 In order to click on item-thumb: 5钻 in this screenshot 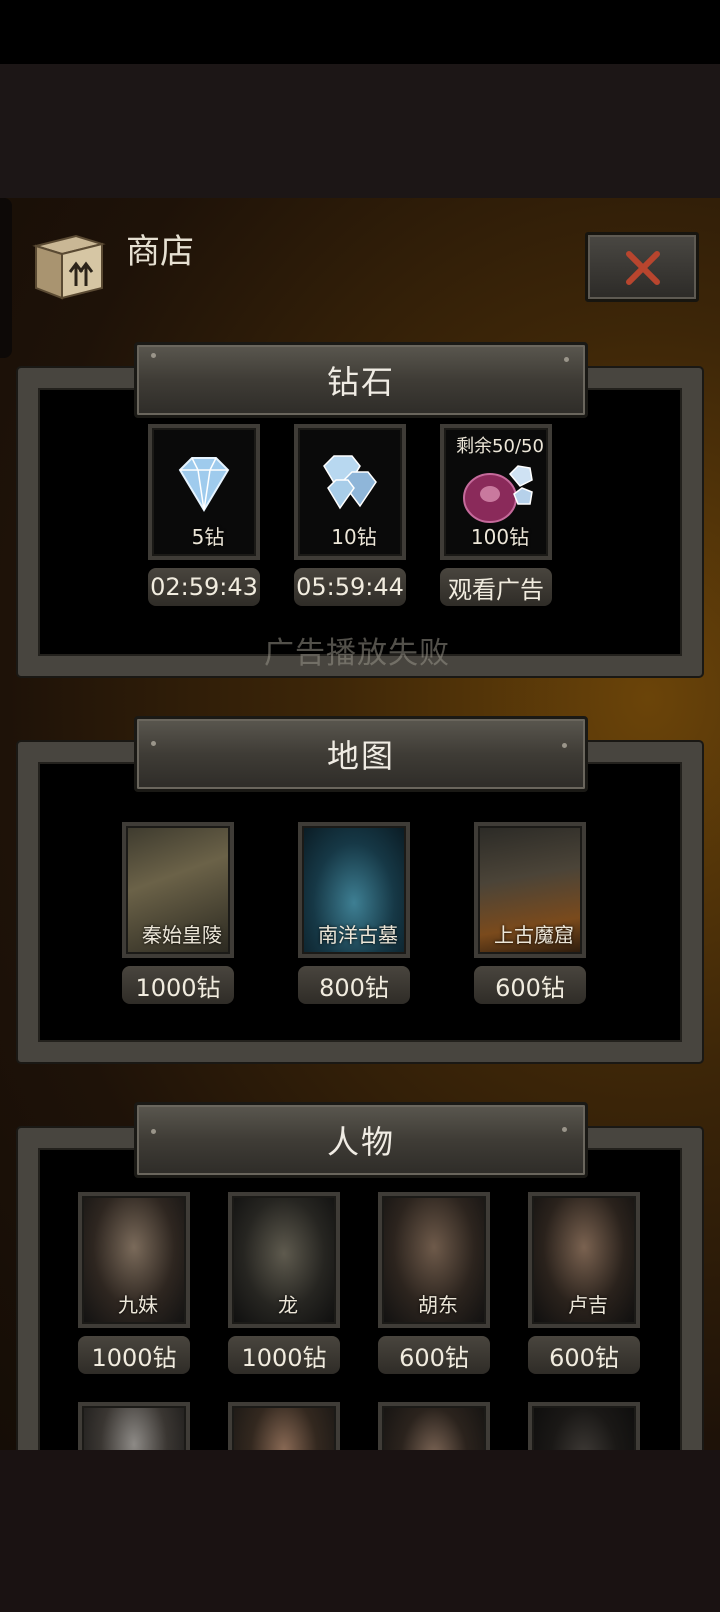, I will do `click(204, 492)`.